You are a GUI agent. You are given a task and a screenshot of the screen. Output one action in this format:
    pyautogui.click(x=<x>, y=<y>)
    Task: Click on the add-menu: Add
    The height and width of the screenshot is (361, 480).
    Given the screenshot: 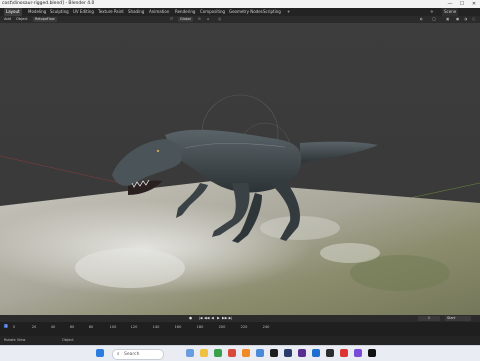 What is the action you would take?
    pyautogui.click(x=7, y=19)
    